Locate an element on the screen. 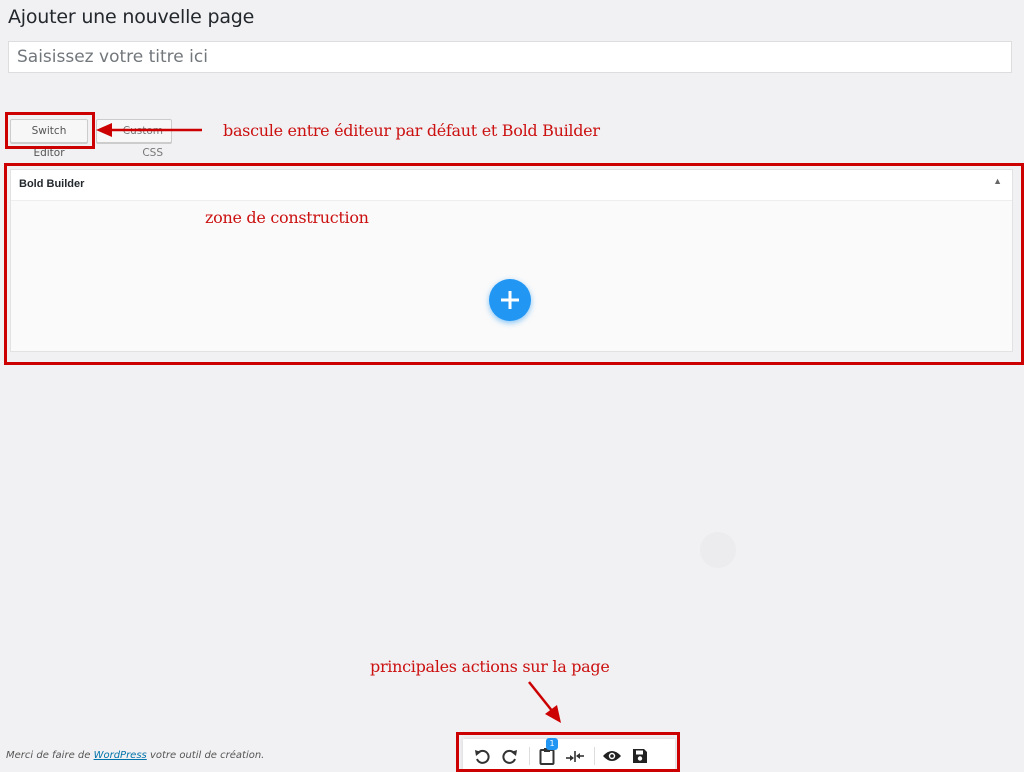 The width and height of the screenshot is (1024, 772). split-arrows-icon is located at coordinates (575, 756).